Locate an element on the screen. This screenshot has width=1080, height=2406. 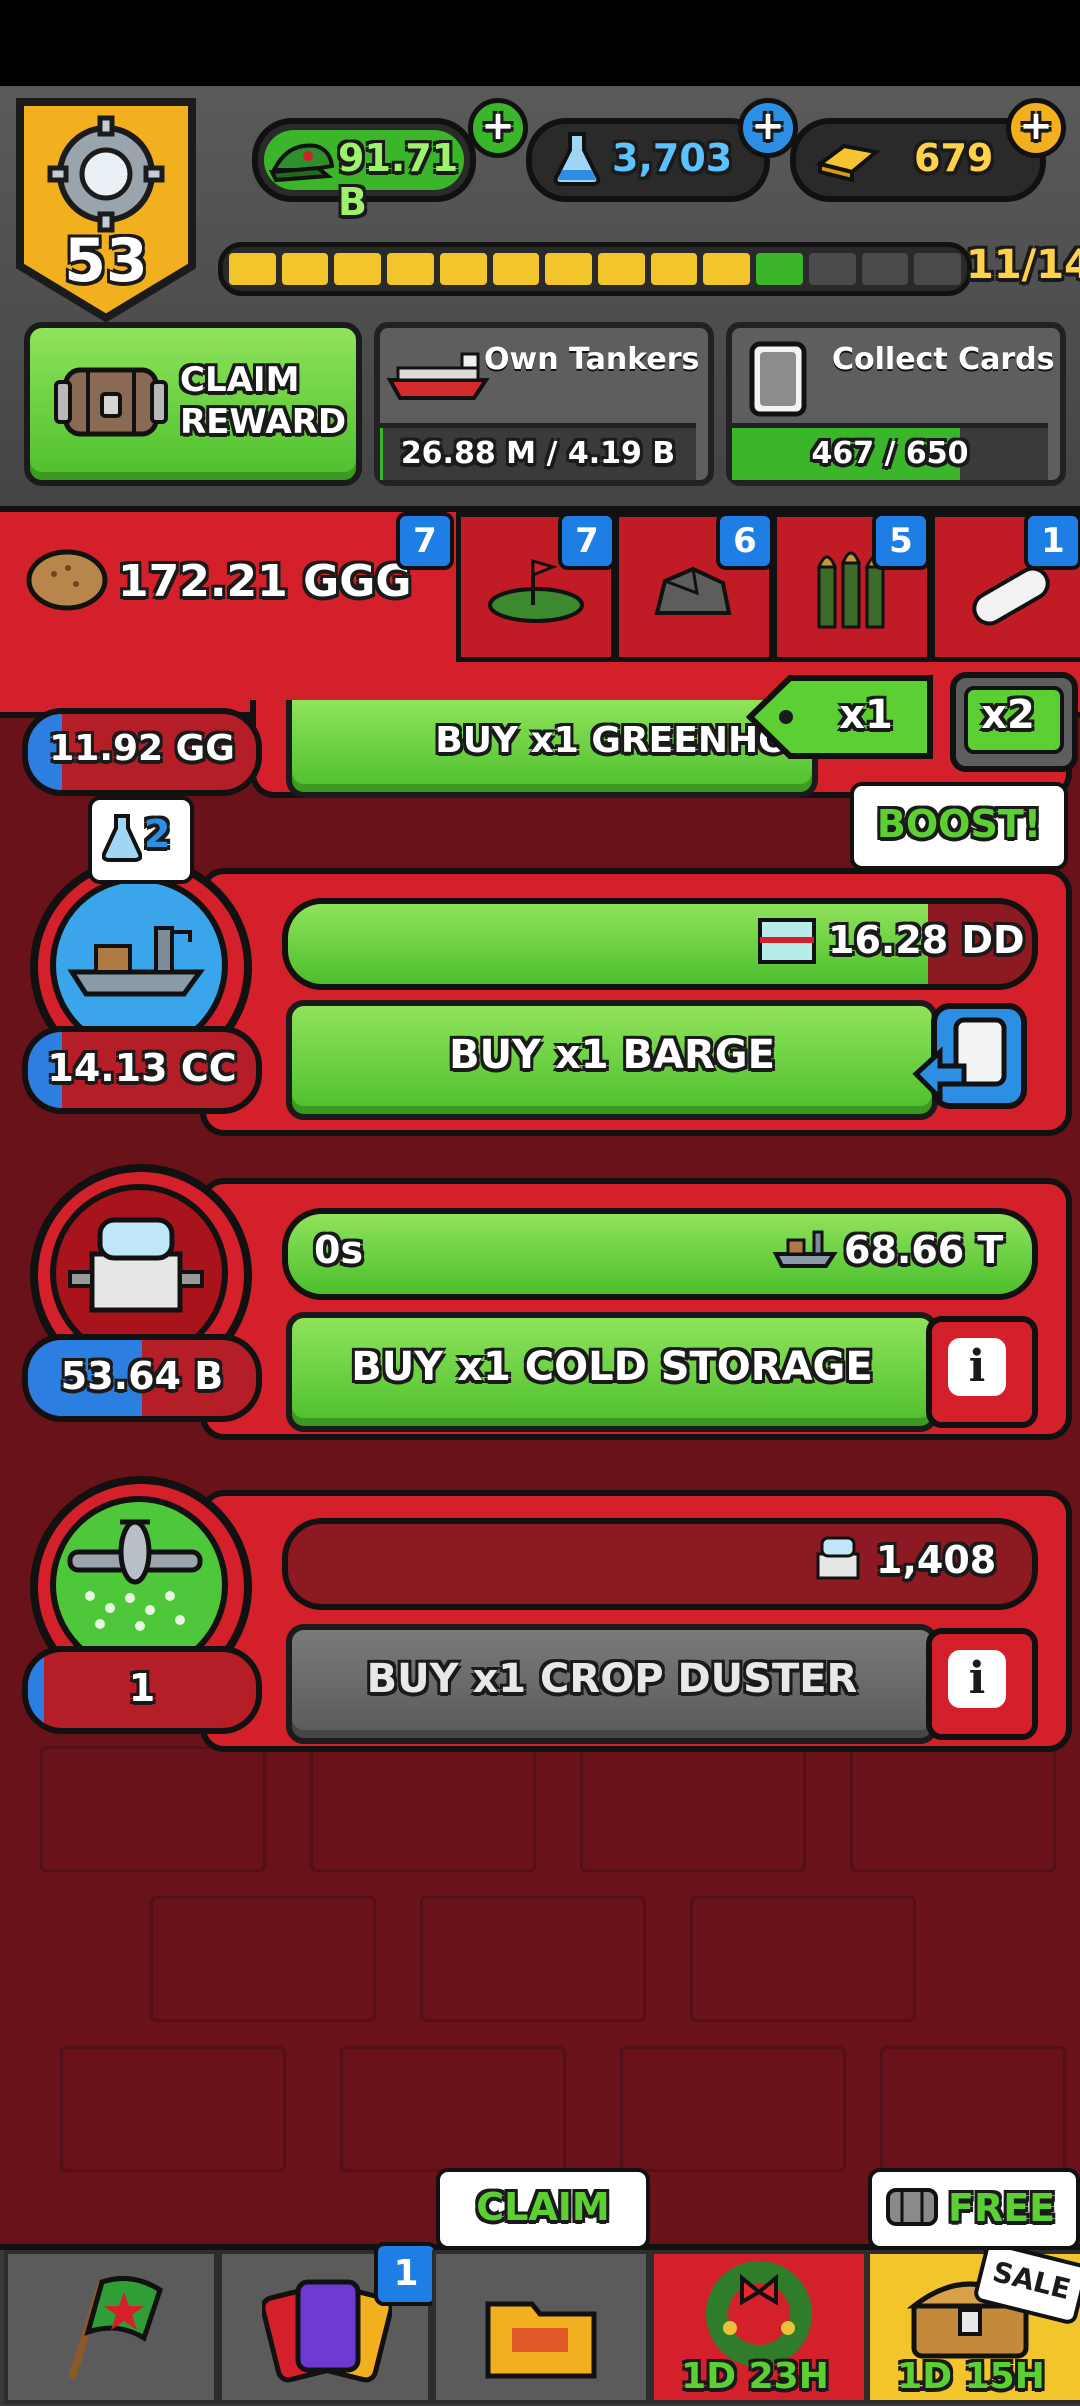
collect-cards-title: Collect Cards is located at coordinates (943, 359).